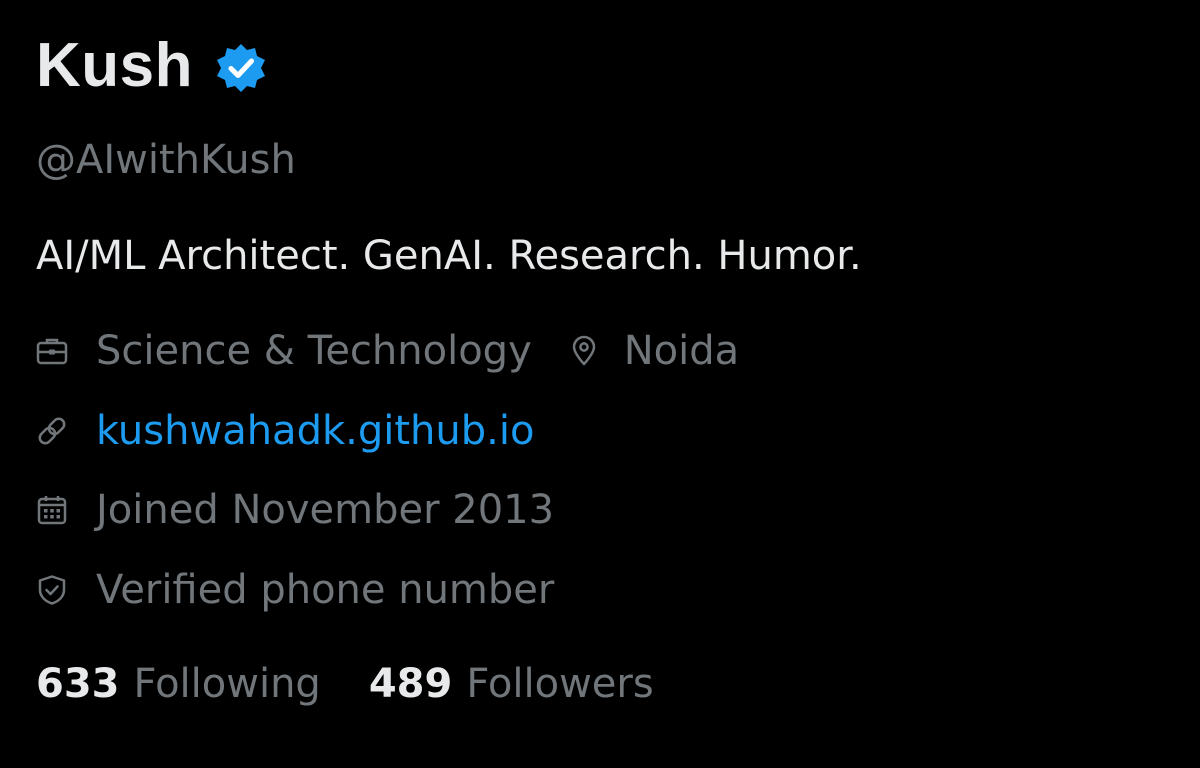 The image size is (1200, 768). Describe the element at coordinates (295, 590) in the screenshot. I see `phone-verification-row: Verified phone number` at that location.